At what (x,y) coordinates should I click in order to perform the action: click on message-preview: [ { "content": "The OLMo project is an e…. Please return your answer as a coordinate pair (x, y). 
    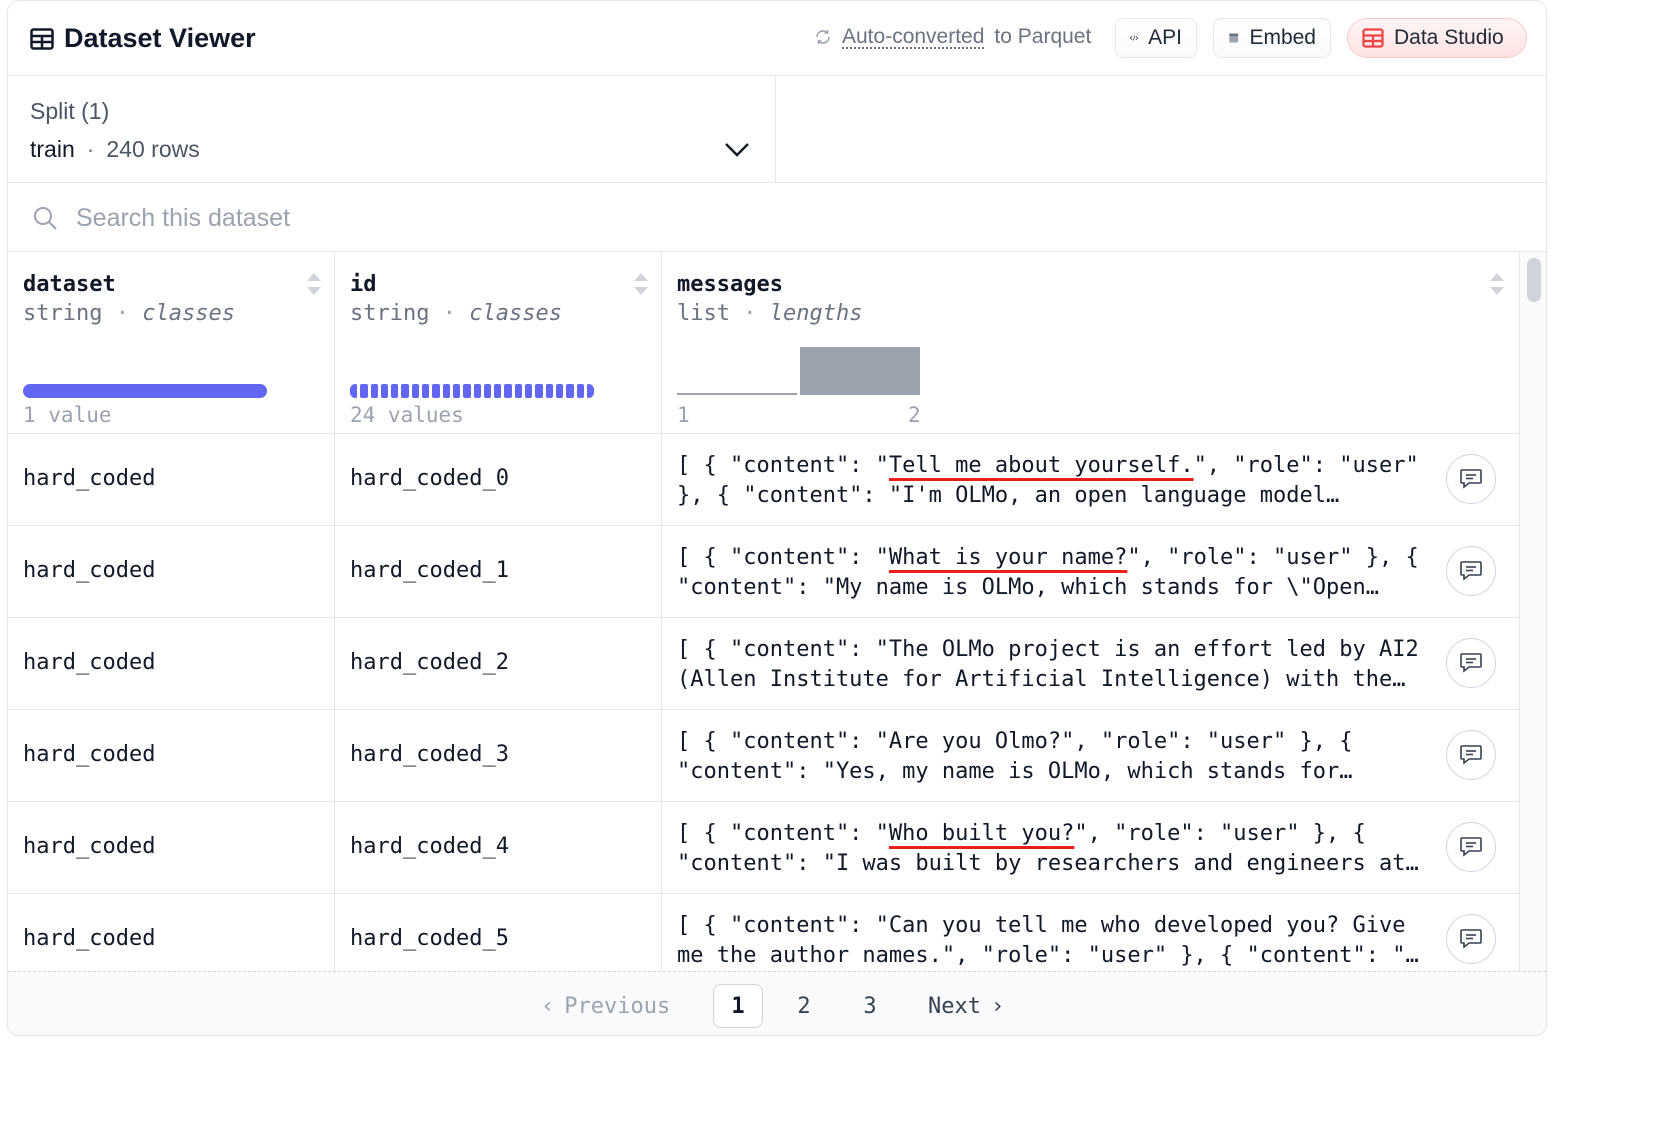
    Looking at the image, I should click on (1048, 664).